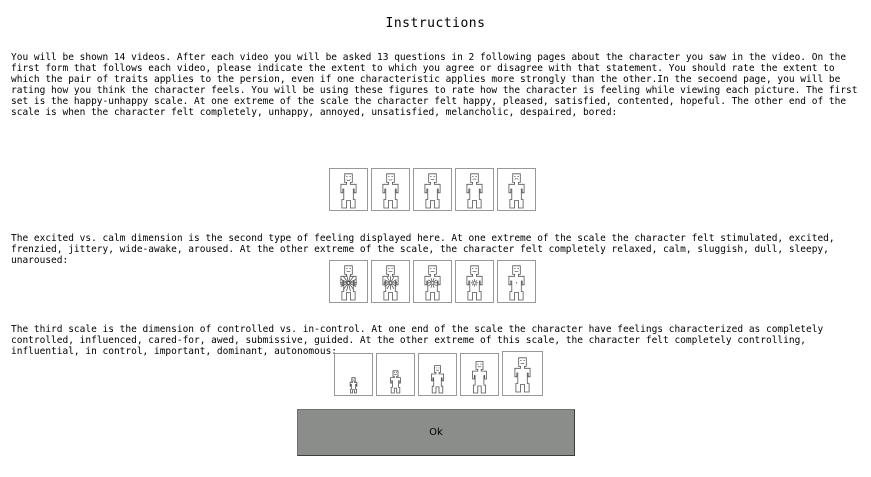  I want to click on ok-button: Ok, so click(436, 432).